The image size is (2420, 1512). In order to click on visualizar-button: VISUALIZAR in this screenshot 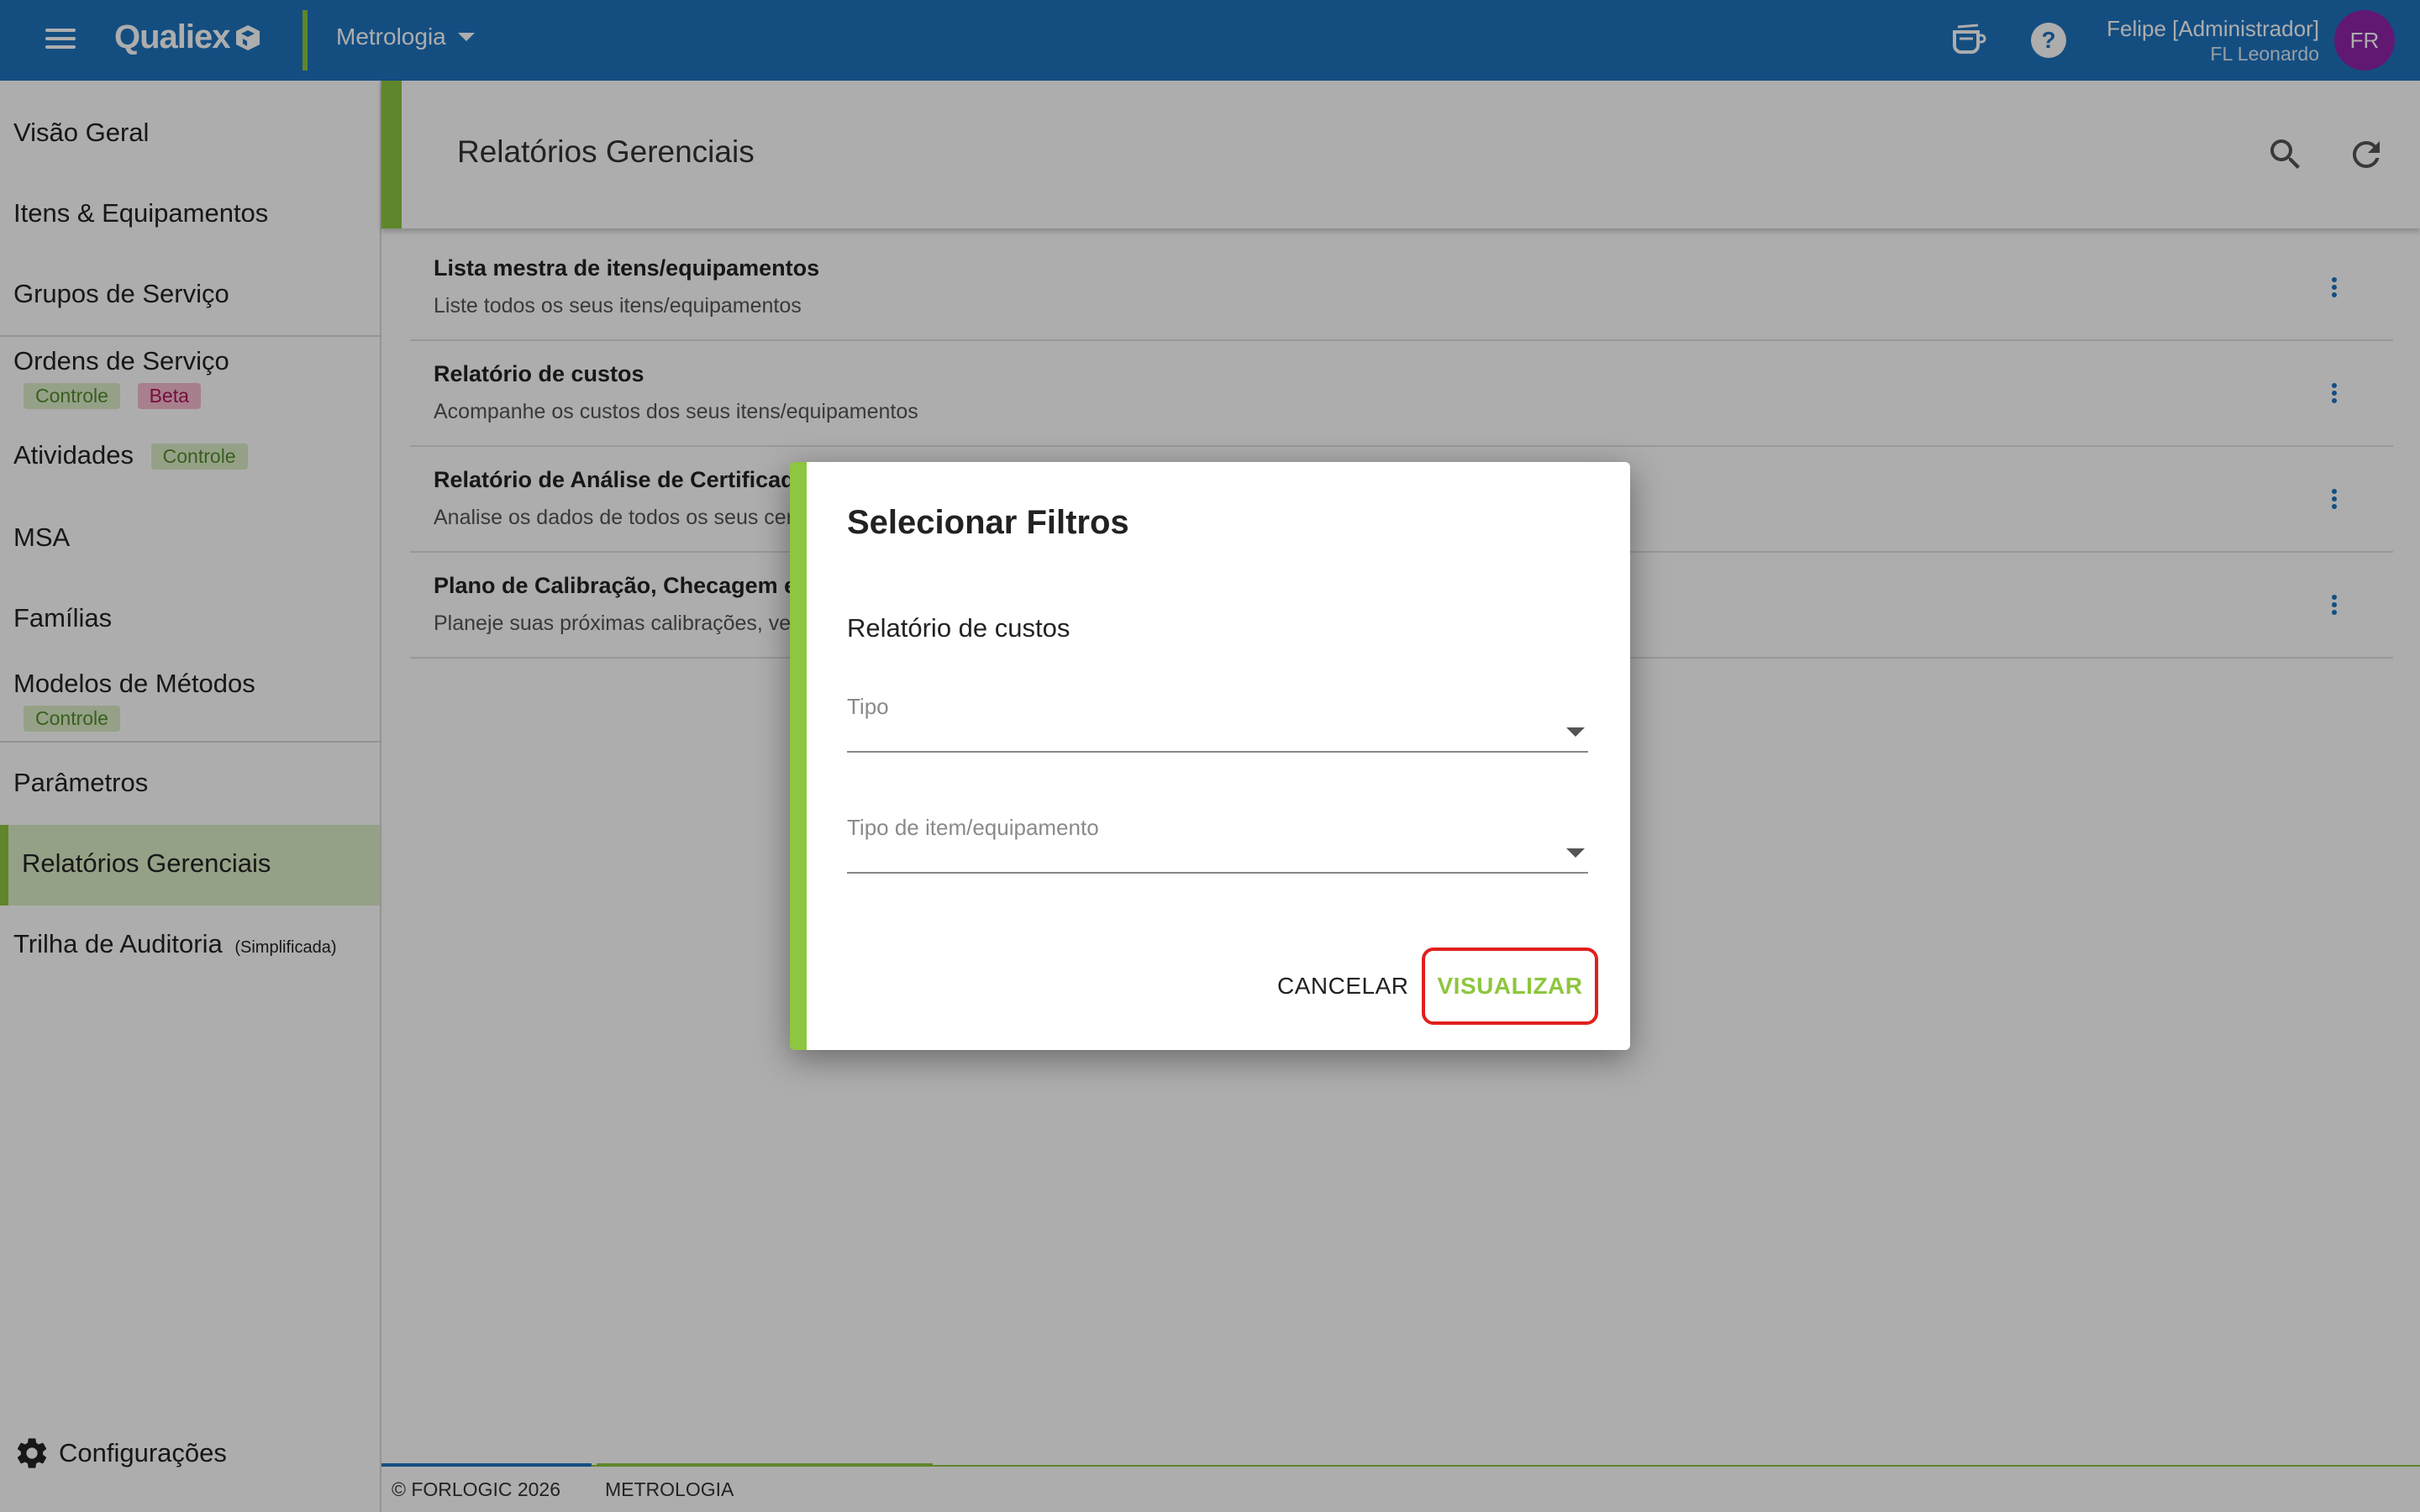, I will do `click(1510, 986)`.